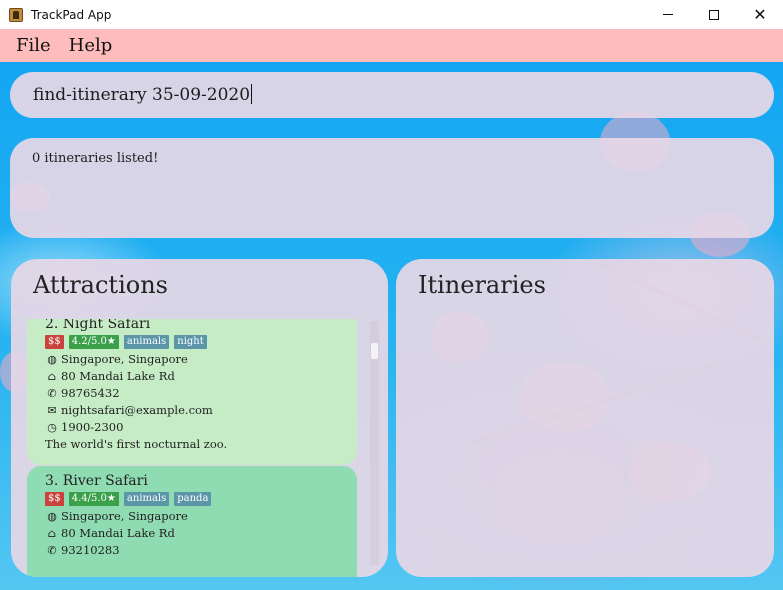 This screenshot has height=590, width=783. Describe the element at coordinates (95, 158) in the screenshot. I see `result-message: 0 itineraries listed!` at that location.